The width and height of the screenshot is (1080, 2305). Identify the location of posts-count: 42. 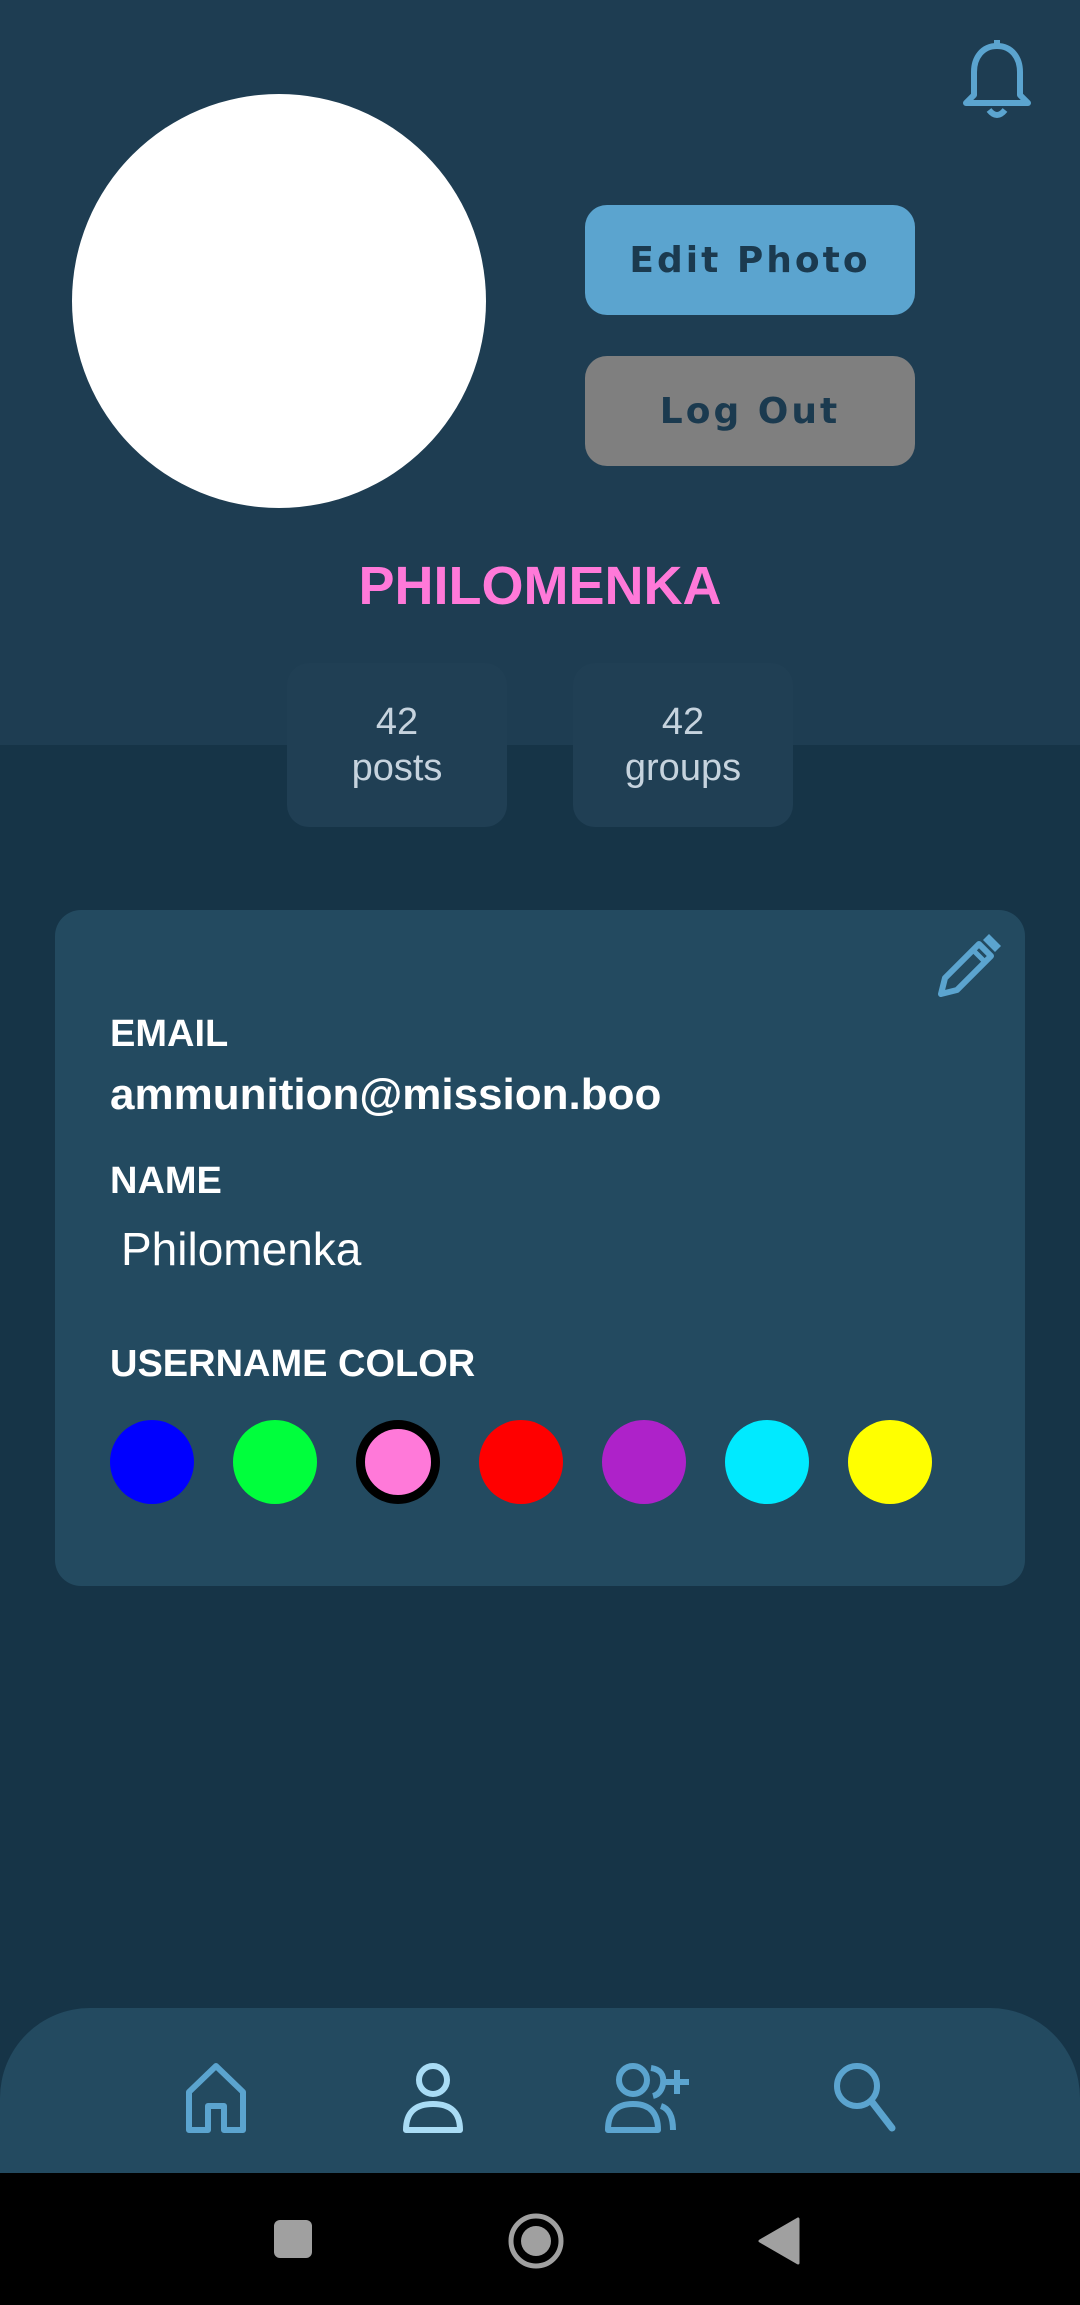
(397, 722).